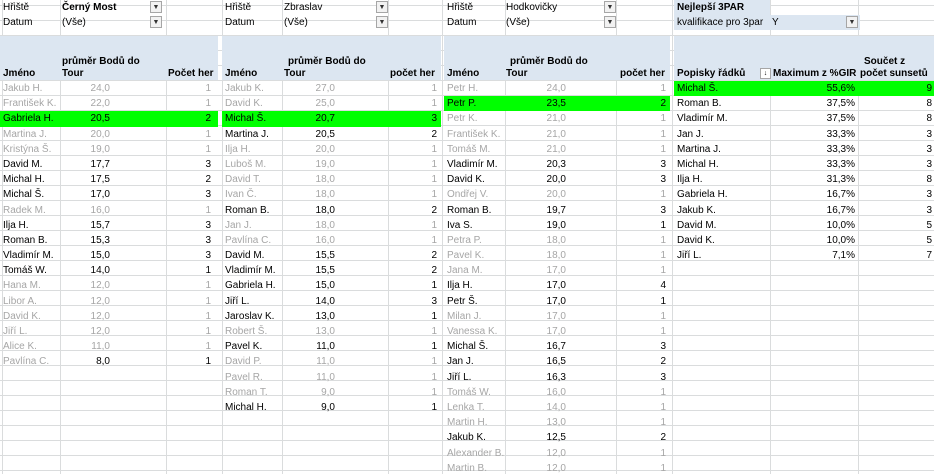 The height and width of the screenshot is (476, 934). I want to click on table-row: Tomáš M. 21,0 1, so click(557, 149).